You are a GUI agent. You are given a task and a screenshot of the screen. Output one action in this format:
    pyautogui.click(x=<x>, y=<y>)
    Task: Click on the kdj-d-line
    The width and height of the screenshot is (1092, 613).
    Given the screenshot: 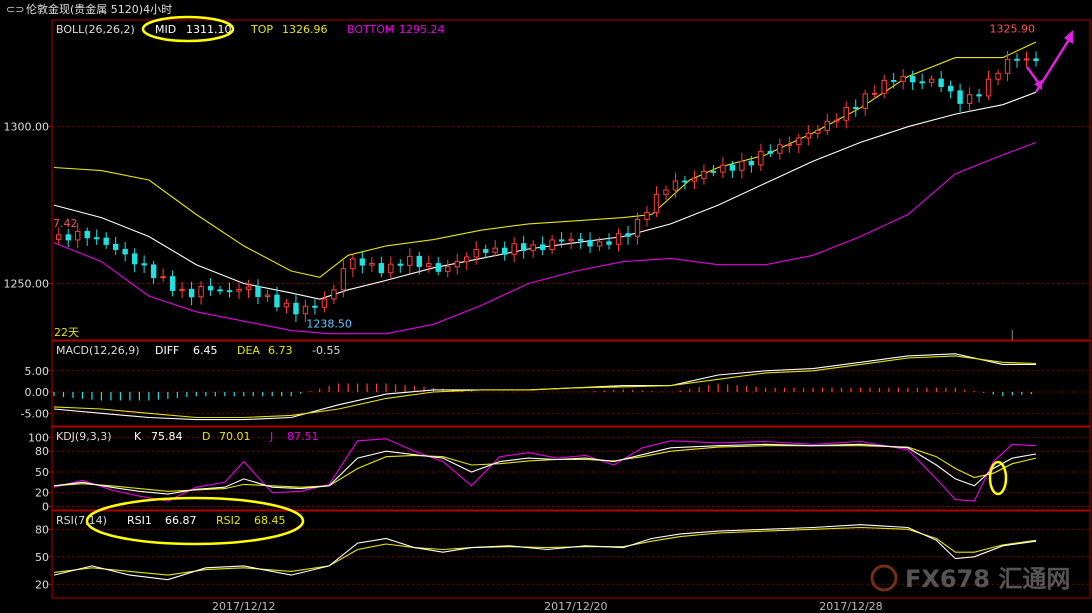 What is the action you would take?
    pyautogui.click(x=545, y=468)
    